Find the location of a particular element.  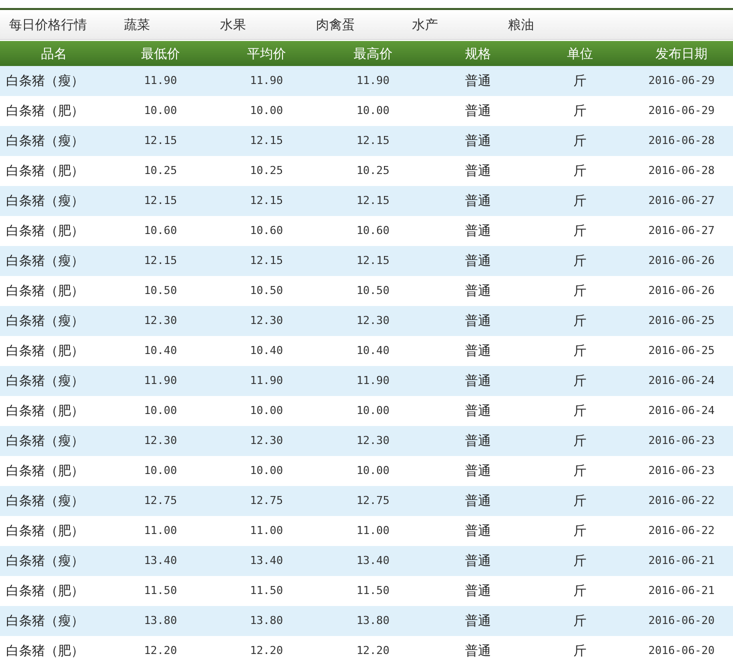

table-cell: 2016-06-27 is located at coordinates (681, 201).